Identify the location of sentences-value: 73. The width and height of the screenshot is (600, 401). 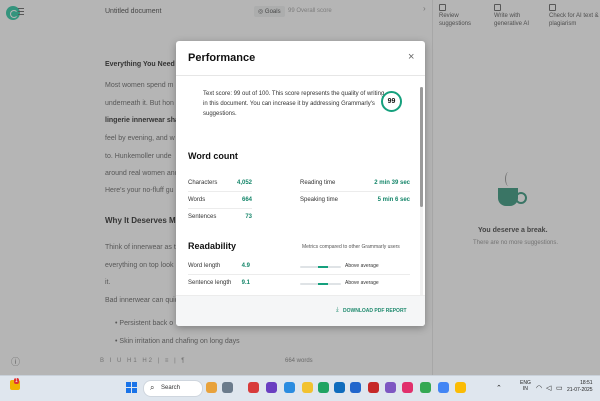
(248, 217).